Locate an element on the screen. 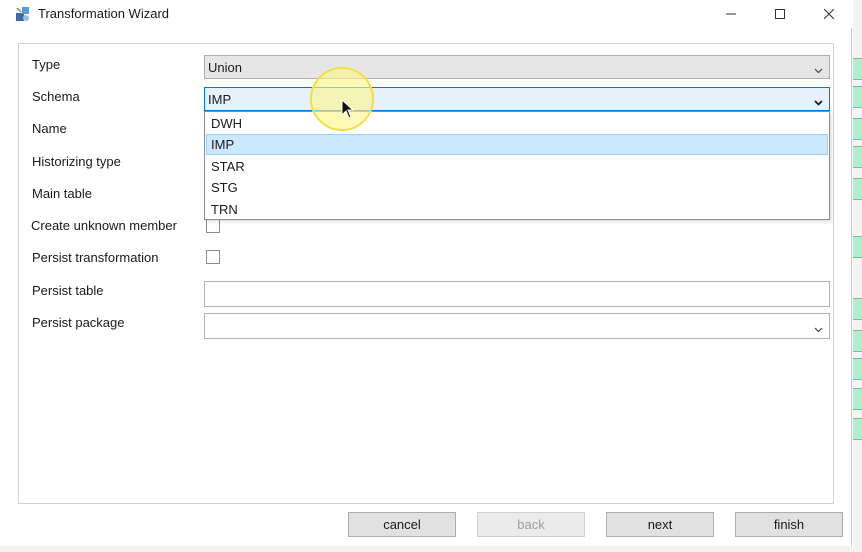 The width and height of the screenshot is (862, 552). window-title: Transformation Wizard is located at coordinates (103, 13).